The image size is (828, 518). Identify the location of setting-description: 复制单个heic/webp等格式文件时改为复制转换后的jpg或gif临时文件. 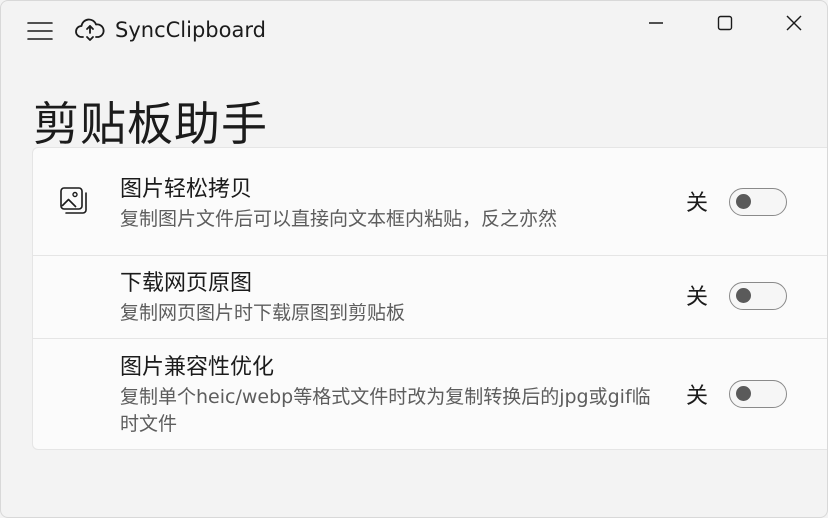
(385, 410).